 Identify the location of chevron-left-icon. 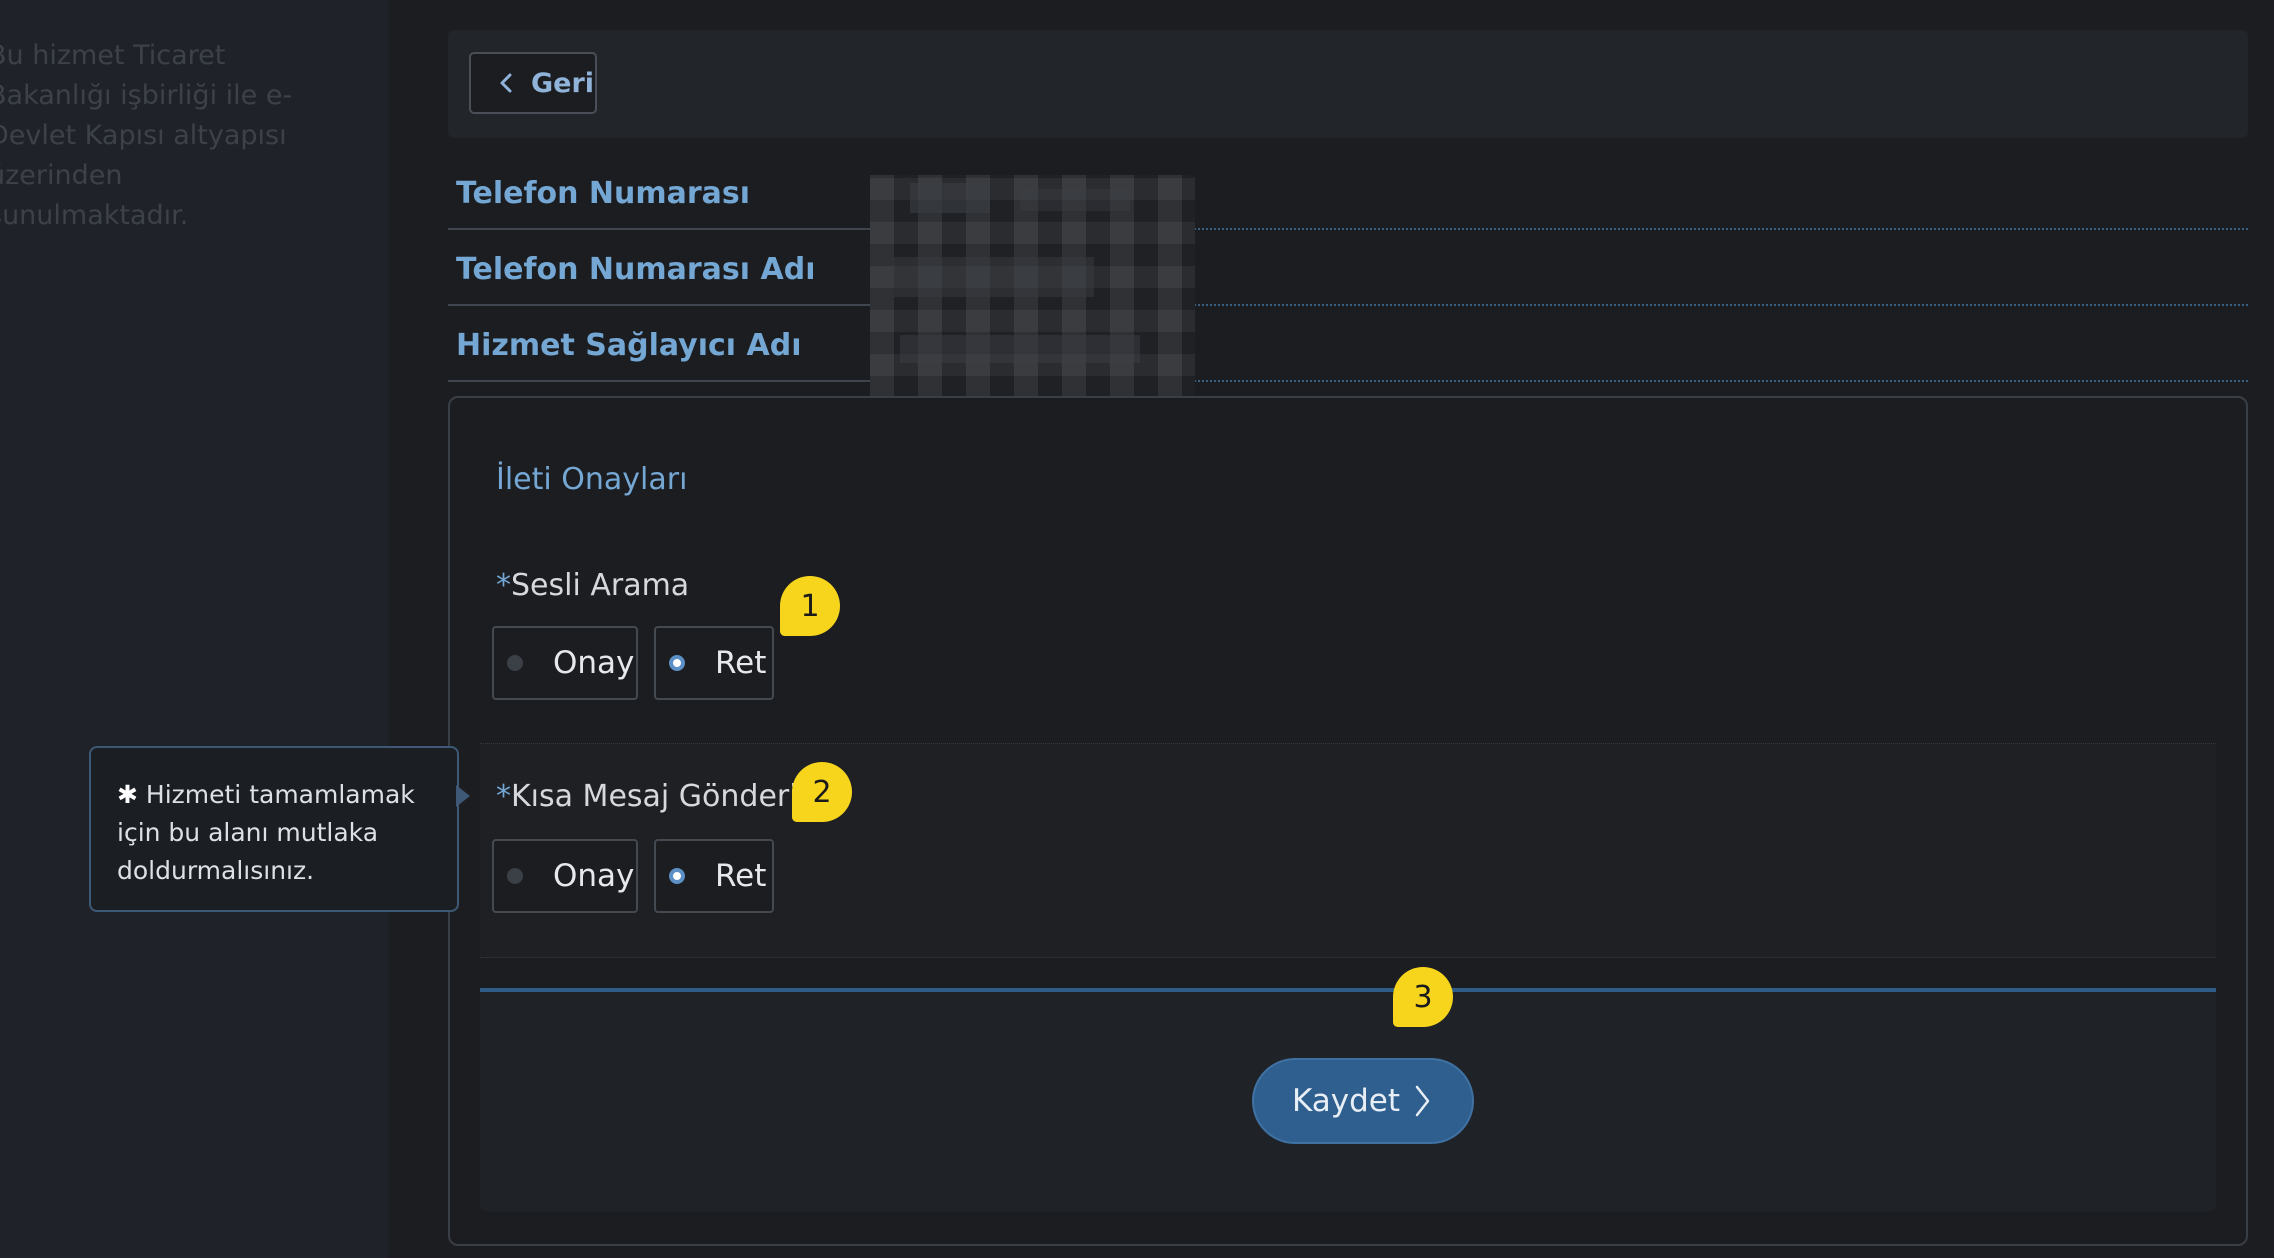
(506, 83).